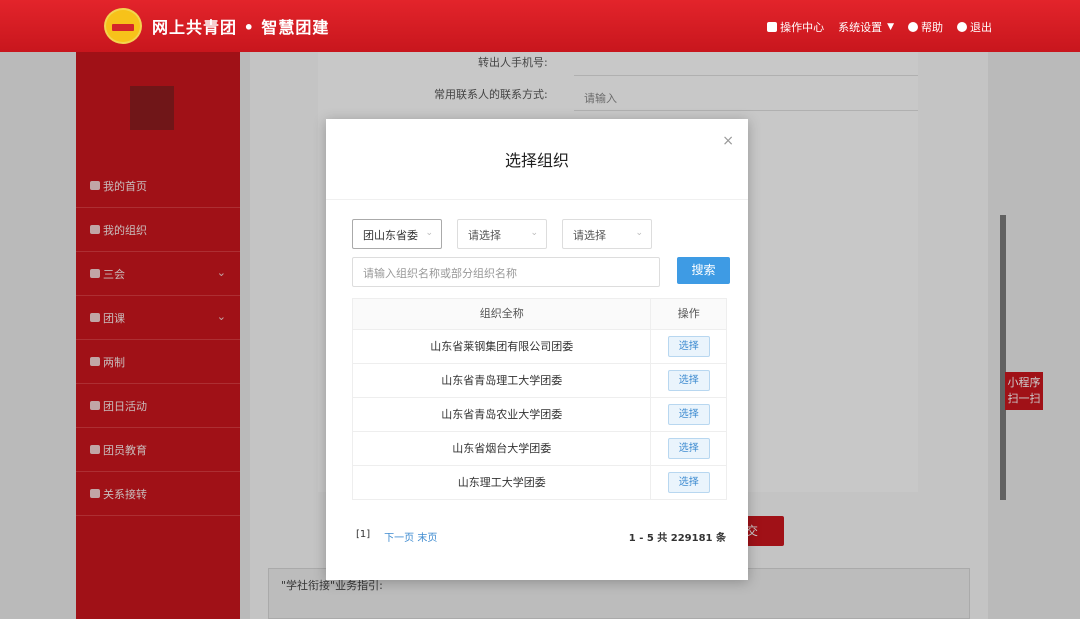  What do you see at coordinates (677, 538) in the screenshot?
I see `total-count: 1 - 5 共 229181 条` at bounding box center [677, 538].